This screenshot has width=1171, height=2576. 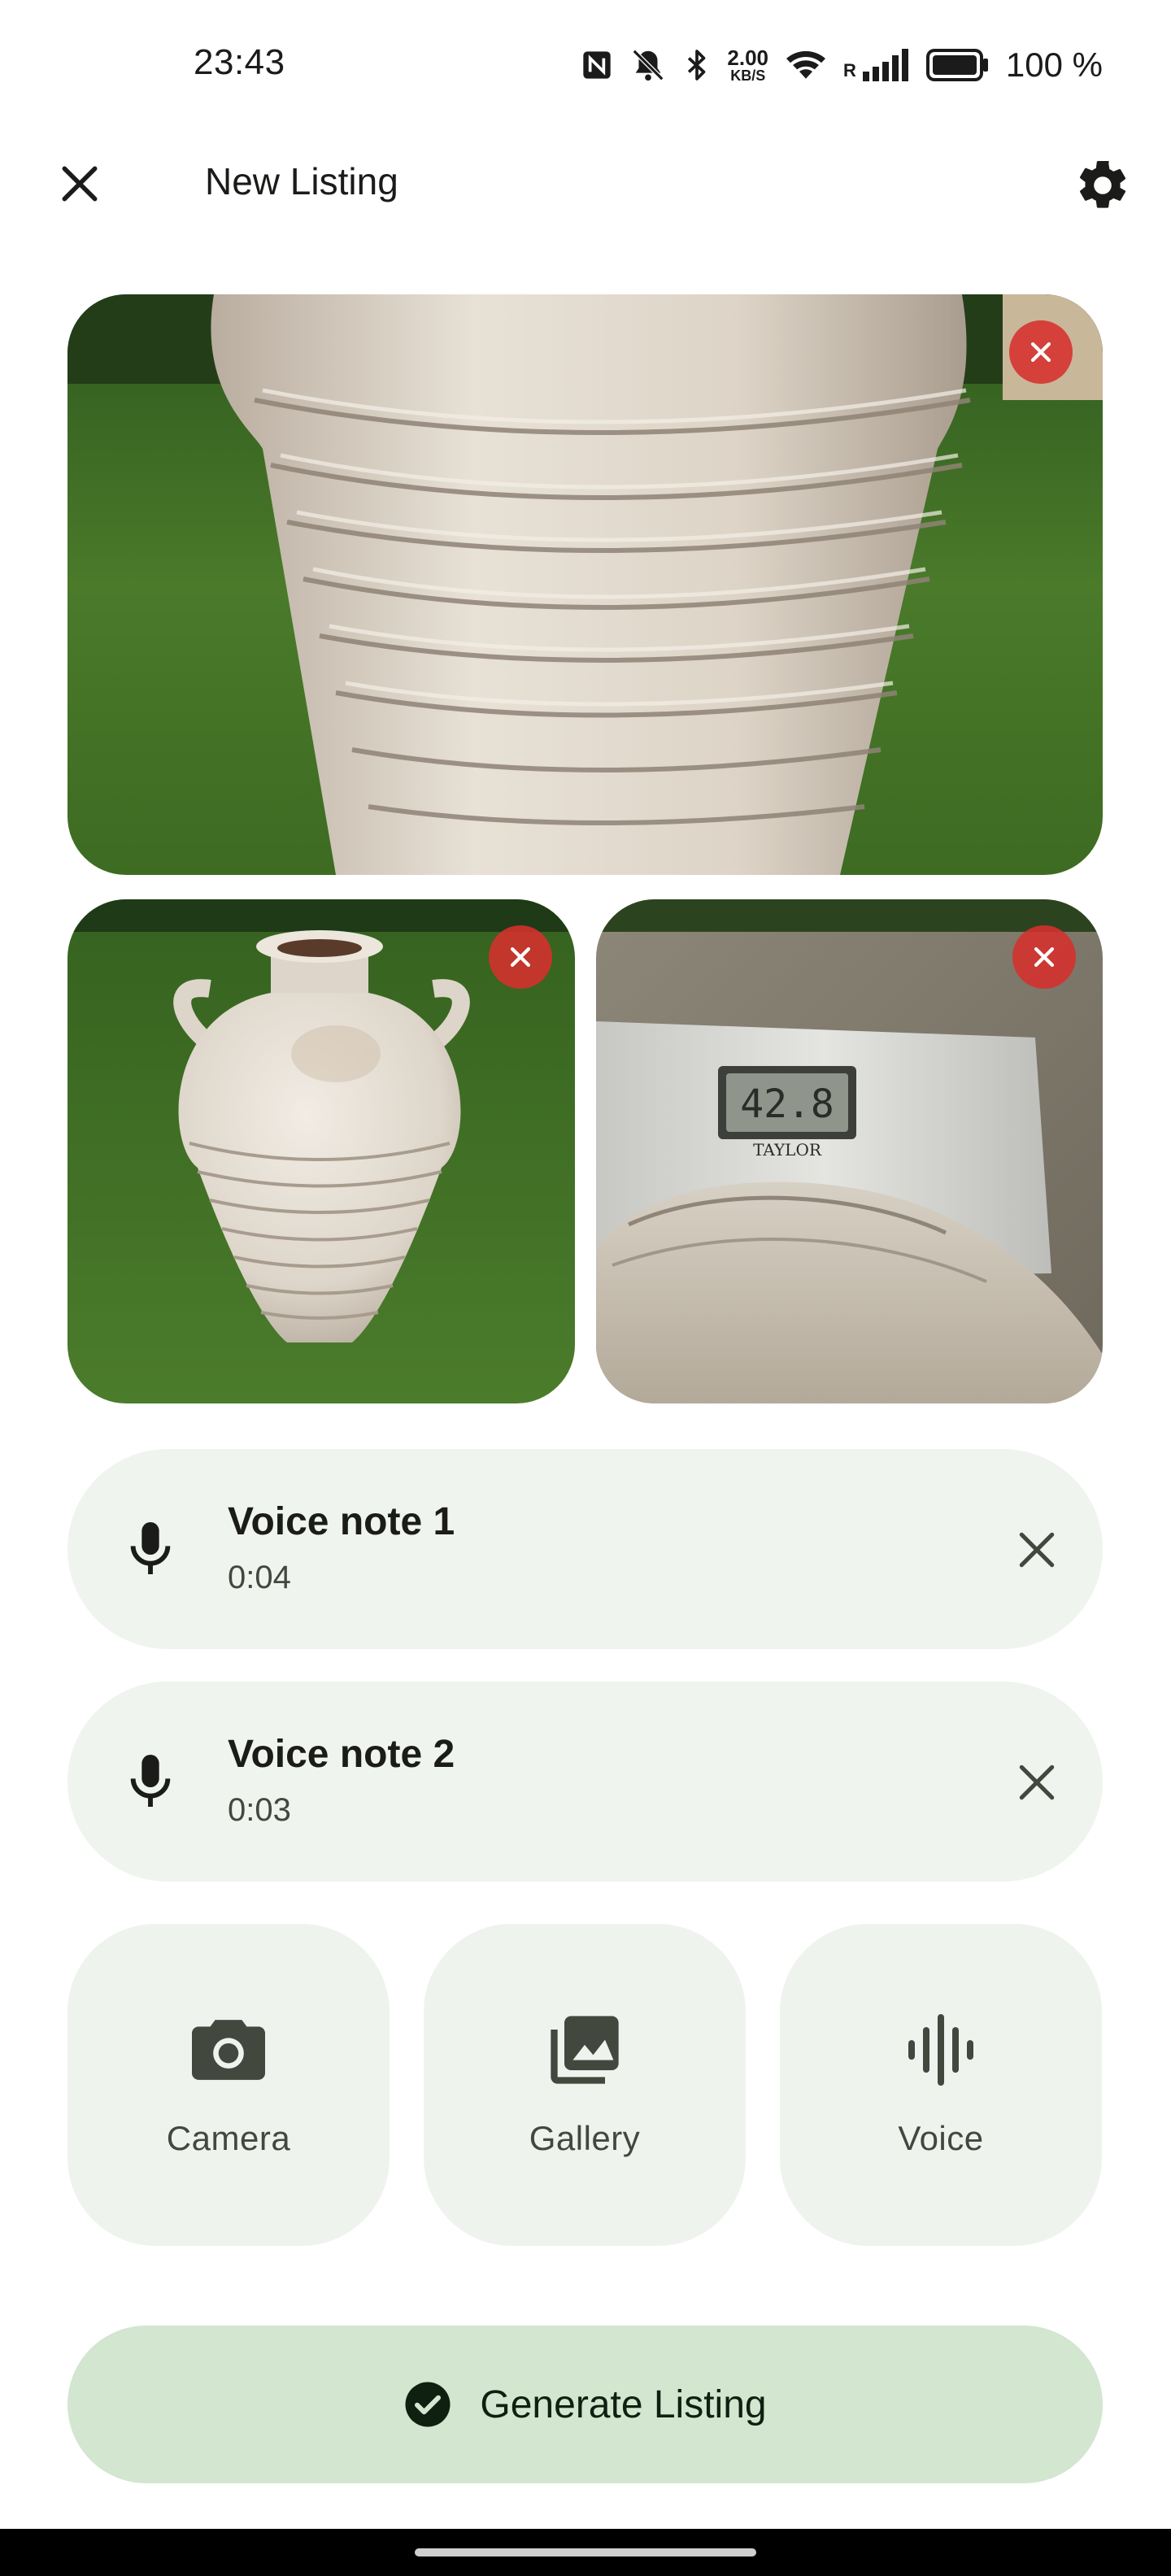 I want to click on scale-reading: 42.8, so click(x=787, y=1104).